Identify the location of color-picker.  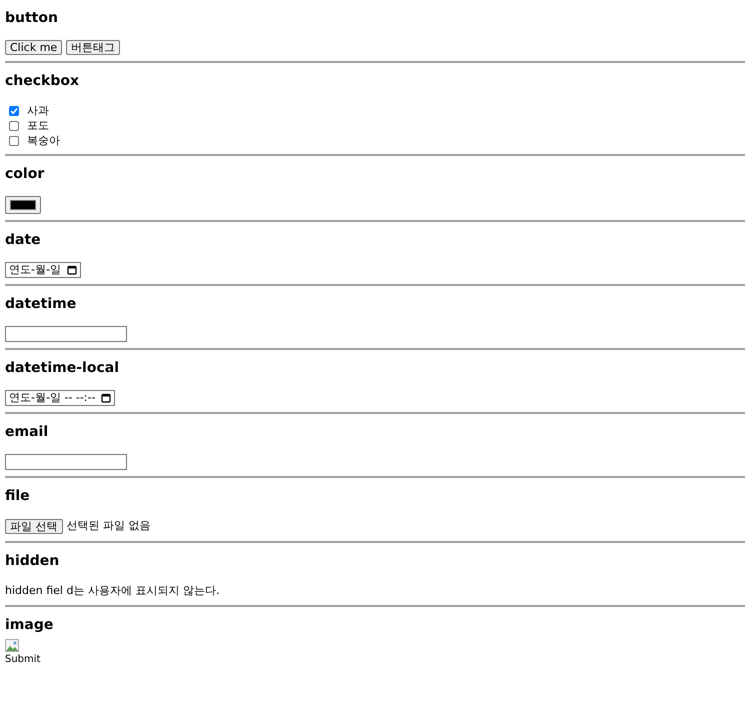
(23, 205).